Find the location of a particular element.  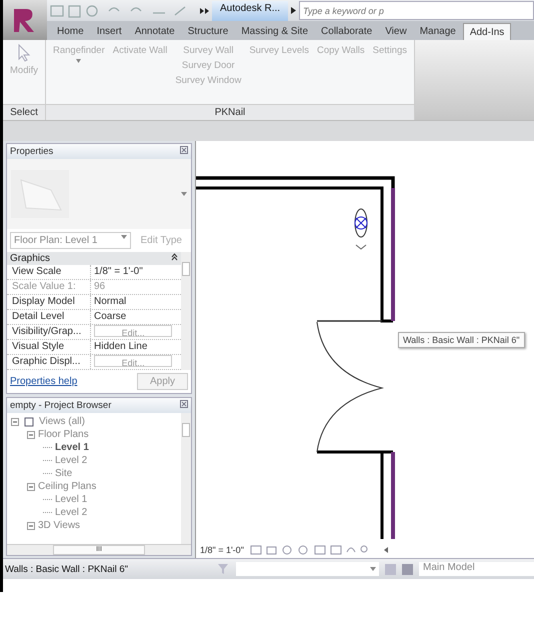

property-value: Coarse is located at coordinates (110, 317).